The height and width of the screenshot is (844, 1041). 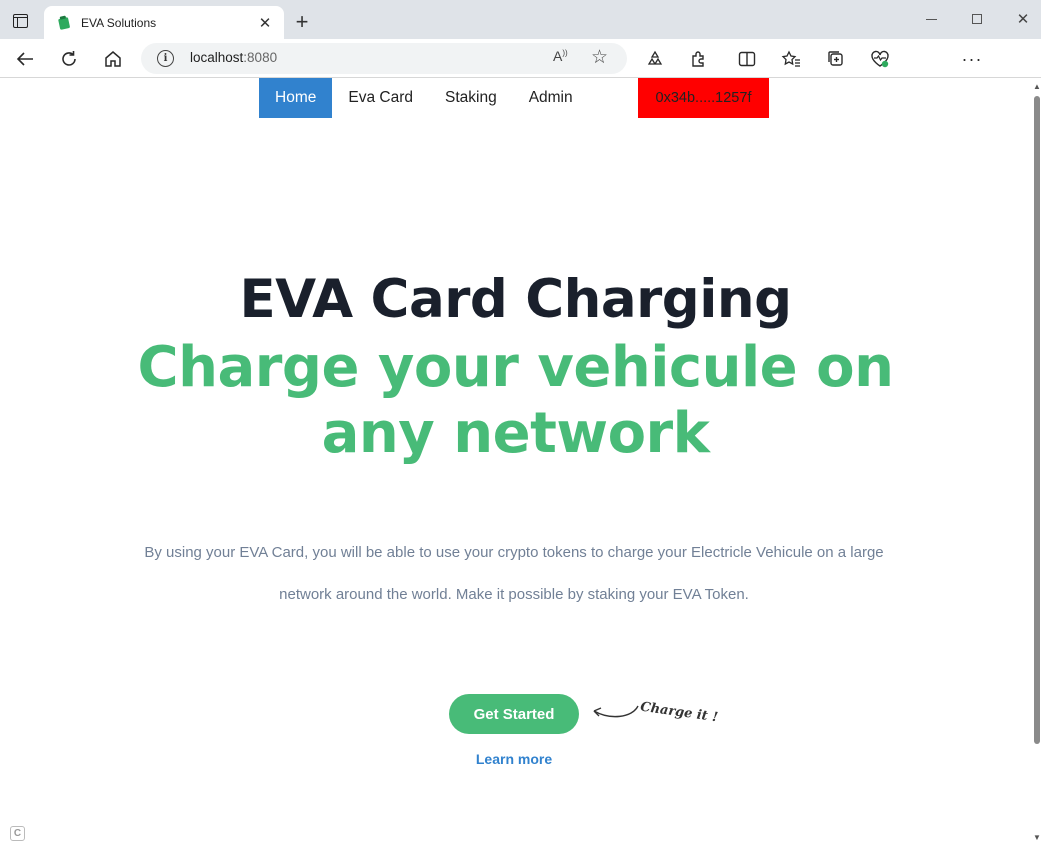 What do you see at coordinates (703, 98) in the screenshot?
I see `wallet-address-button: 0x34b.....1257f` at bounding box center [703, 98].